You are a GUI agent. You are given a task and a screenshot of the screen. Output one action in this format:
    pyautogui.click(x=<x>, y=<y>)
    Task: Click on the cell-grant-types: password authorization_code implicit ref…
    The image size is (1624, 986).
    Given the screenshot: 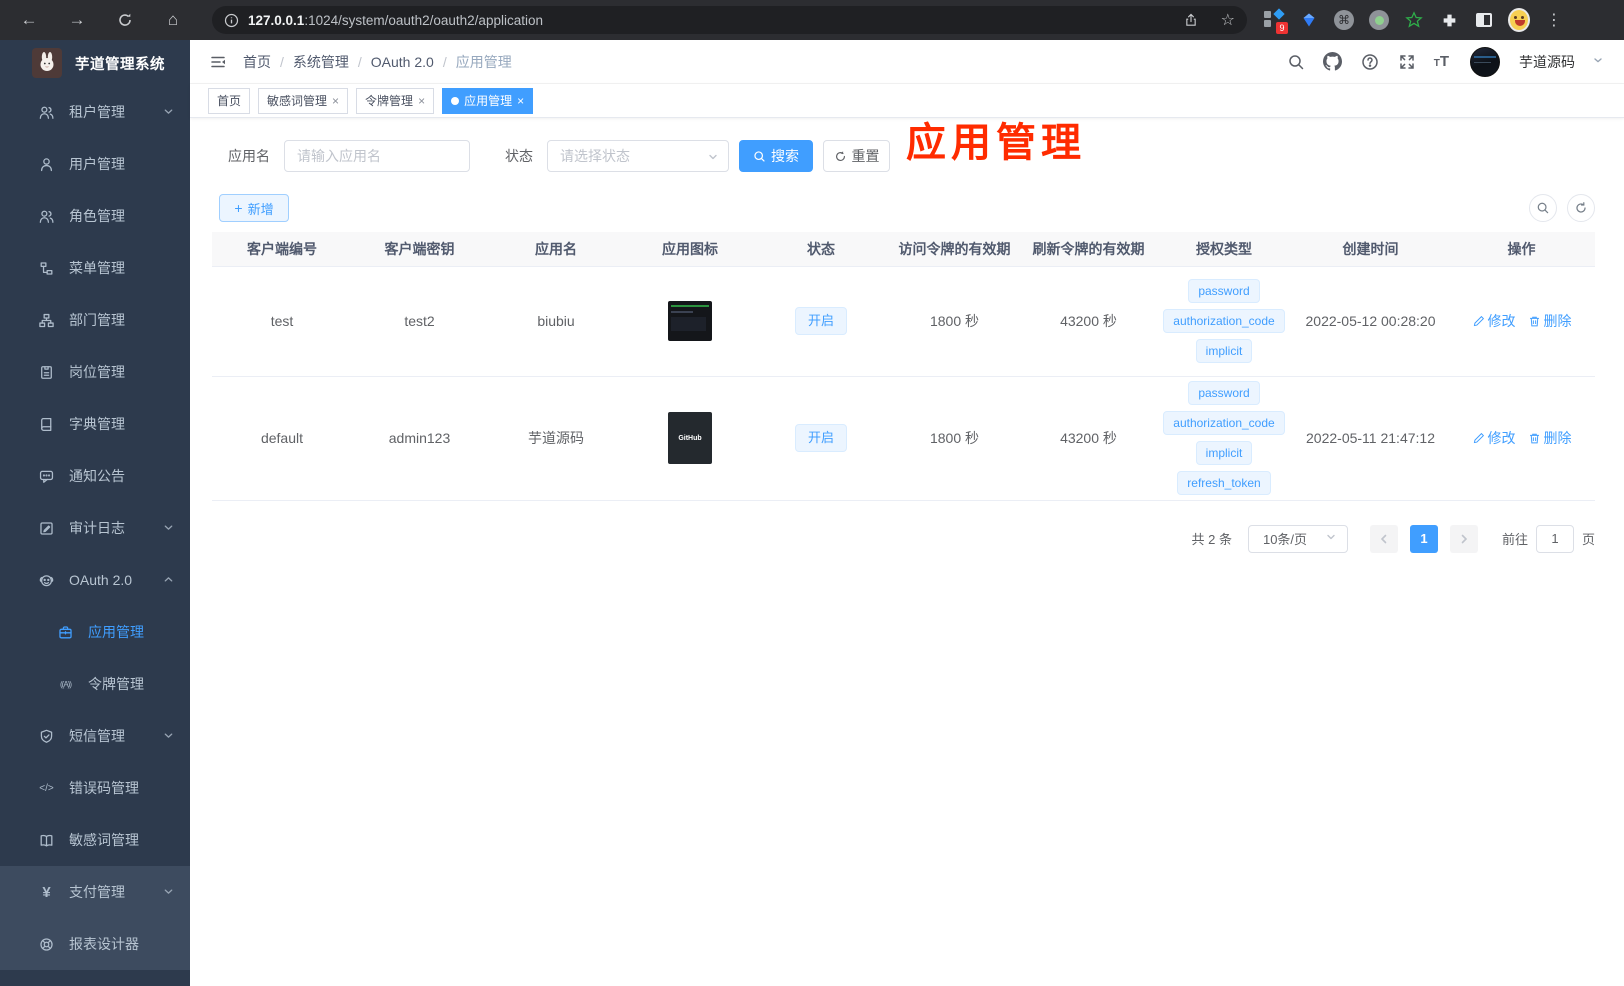 What is the action you would take?
    pyautogui.click(x=1224, y=438)
    